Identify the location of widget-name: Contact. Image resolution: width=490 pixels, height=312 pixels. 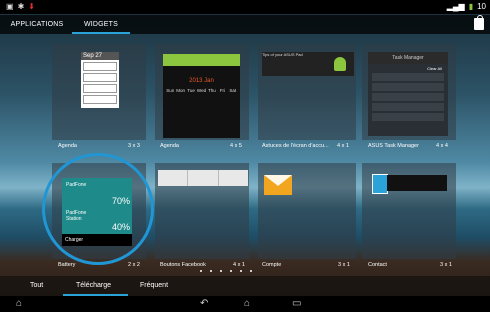
(377, 265).